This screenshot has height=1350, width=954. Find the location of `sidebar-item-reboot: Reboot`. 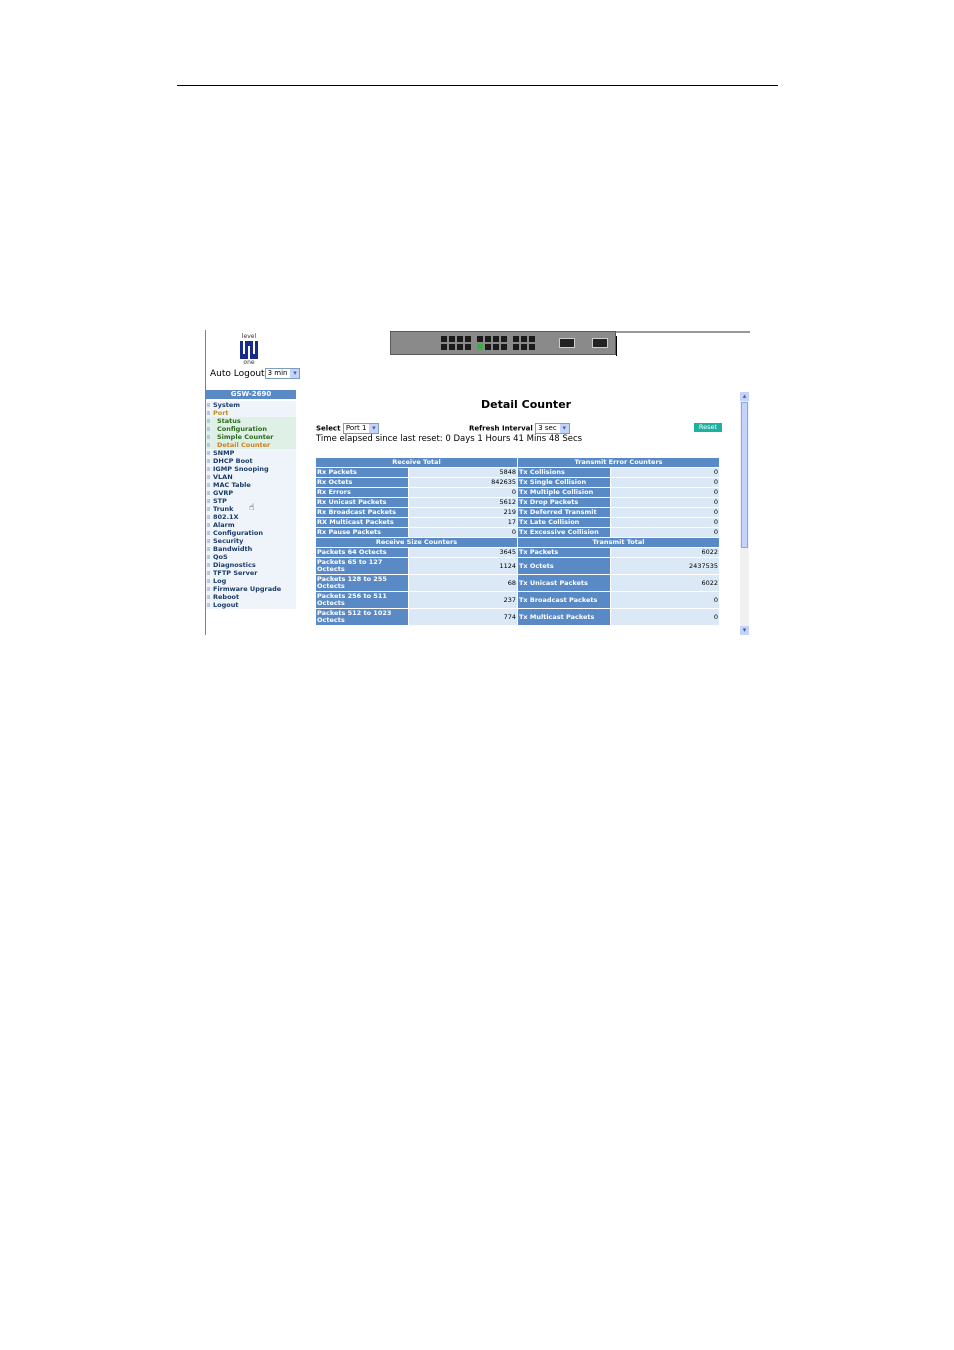

sidebar-item-reboot: Reboot is located at coordinates (251, 597).